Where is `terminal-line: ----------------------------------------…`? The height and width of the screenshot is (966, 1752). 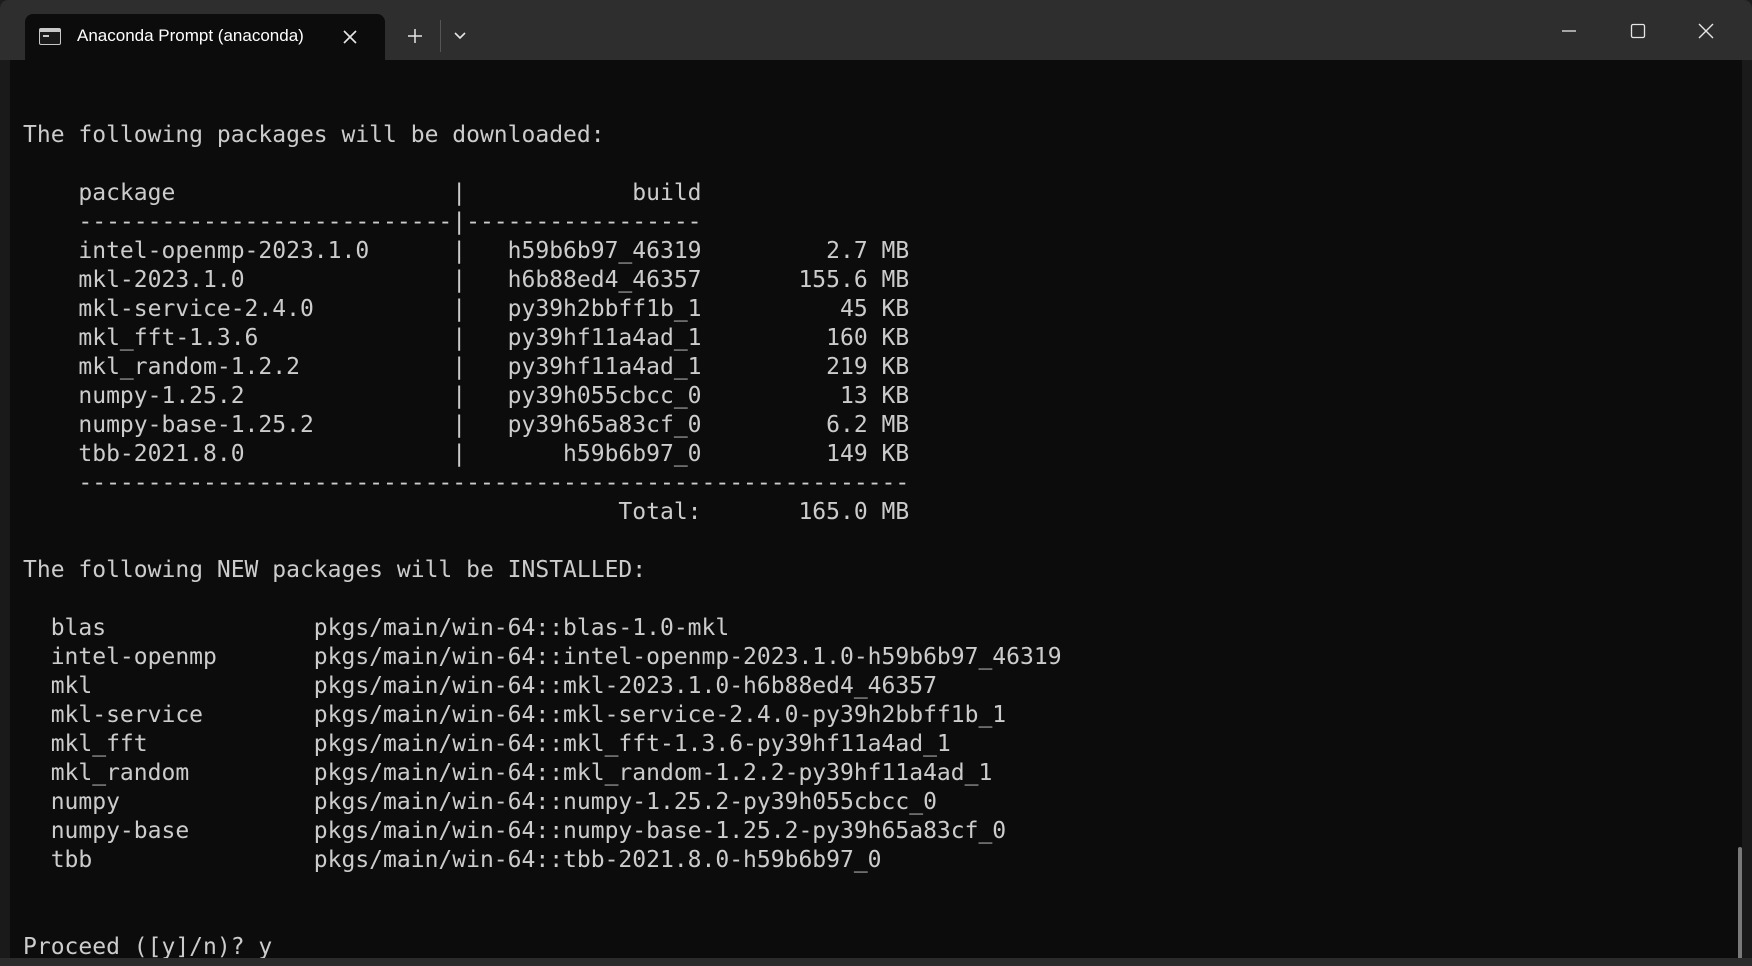 terminal-line: ----------------------------------------… is located at coordinates (466, 483).